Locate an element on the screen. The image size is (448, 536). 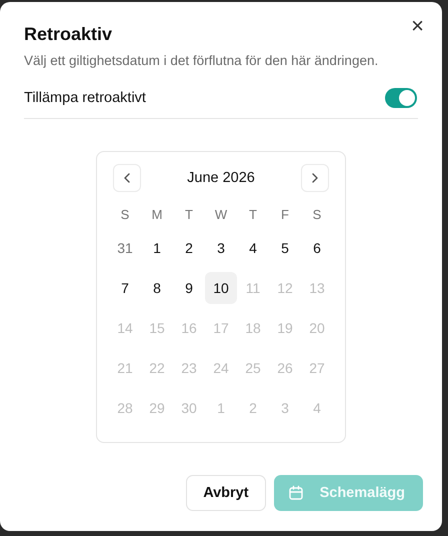
cancel-button: Avbryt is located at coordinates (226, 493).